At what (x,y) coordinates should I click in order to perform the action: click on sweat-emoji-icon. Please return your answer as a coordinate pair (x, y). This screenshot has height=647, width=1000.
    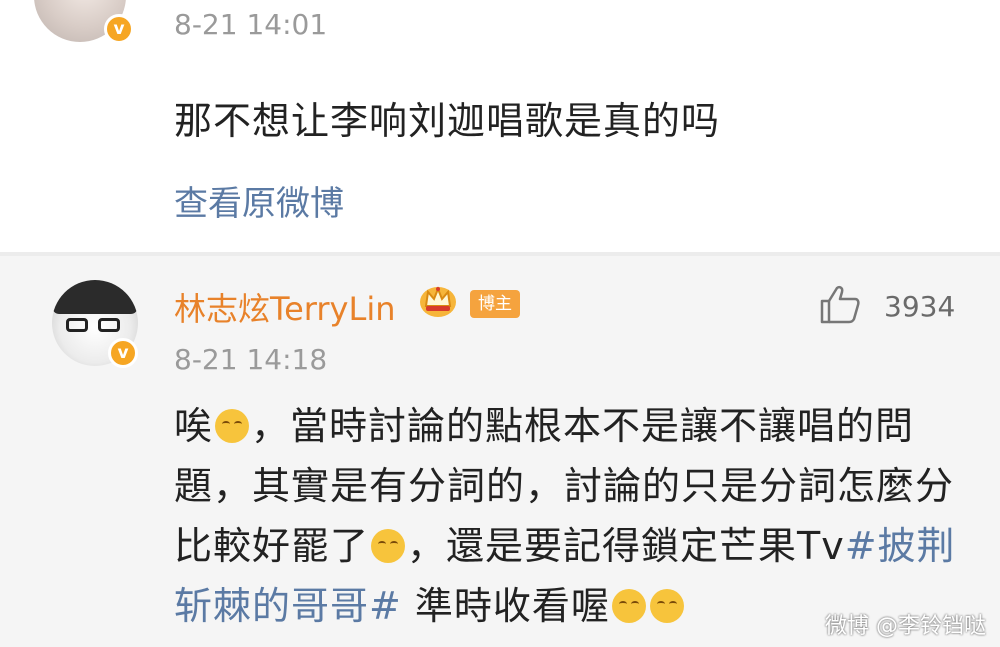
    Looking at the image, I should click on (232, 426).